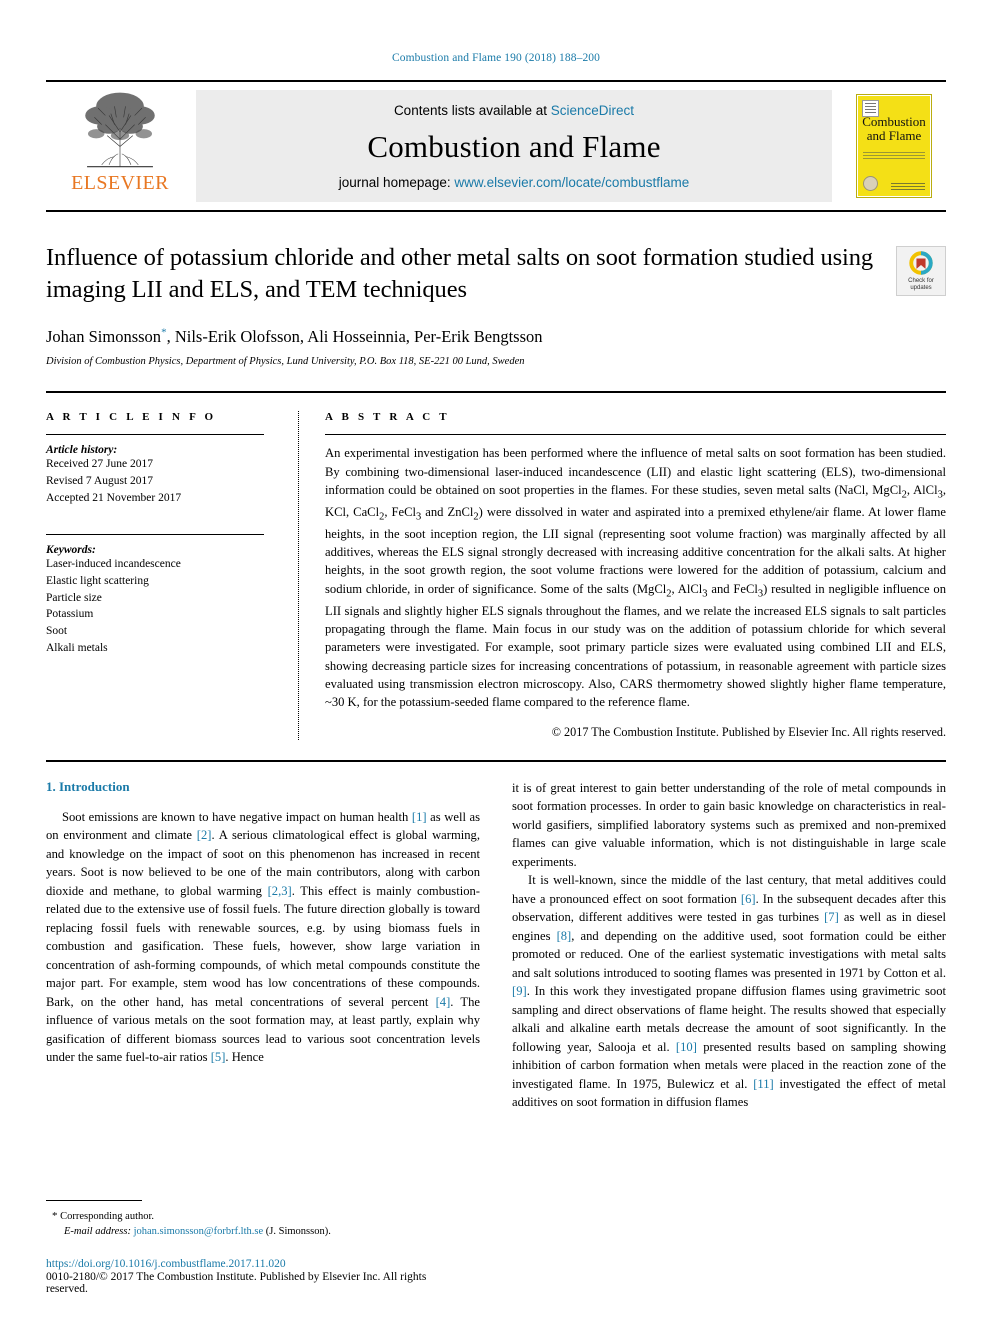 The width and height of the screenshot is (992, 1323). Describe the element at coordinates (280, 891) in the screenshot. I see `citation-link: [2,3]` at that location.